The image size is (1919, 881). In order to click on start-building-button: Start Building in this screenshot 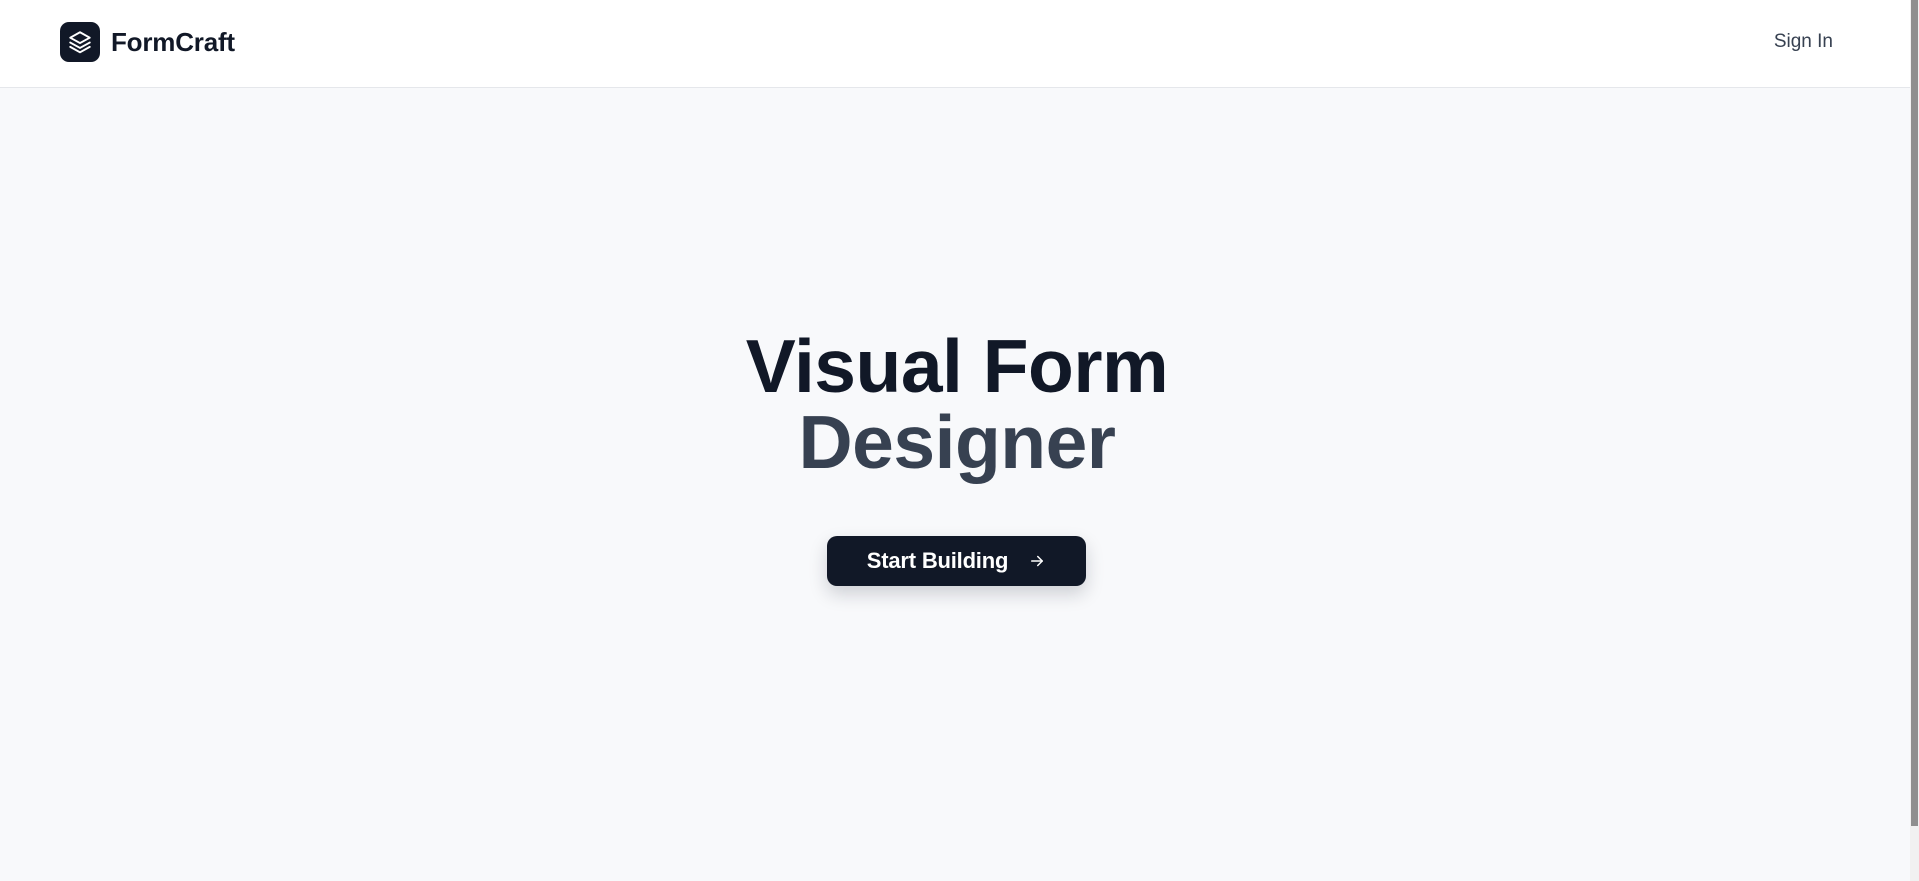, I will do `click(956, 561)`.